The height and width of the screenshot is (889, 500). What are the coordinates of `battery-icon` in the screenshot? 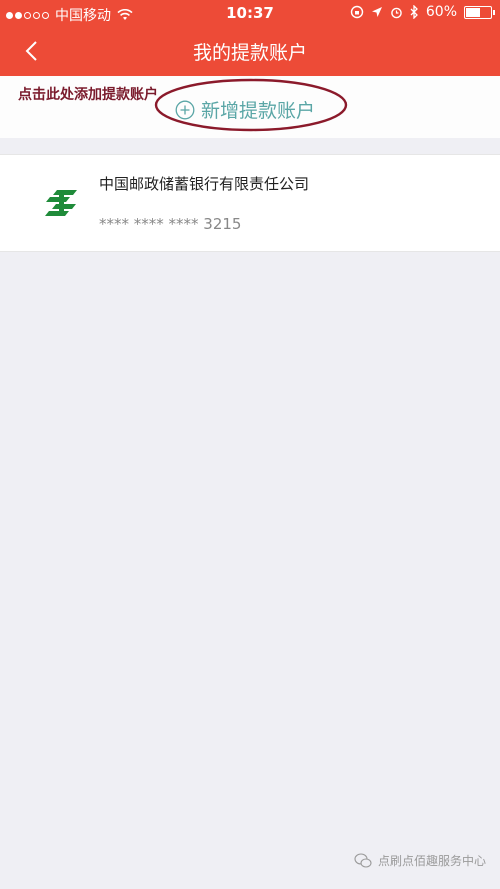 It's located at (479, 12).